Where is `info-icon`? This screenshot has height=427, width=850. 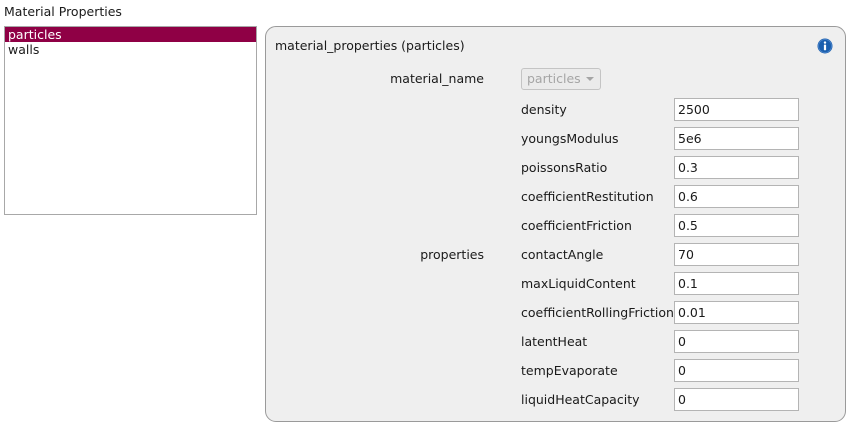 info-icon is located at coordinates (825, 46).